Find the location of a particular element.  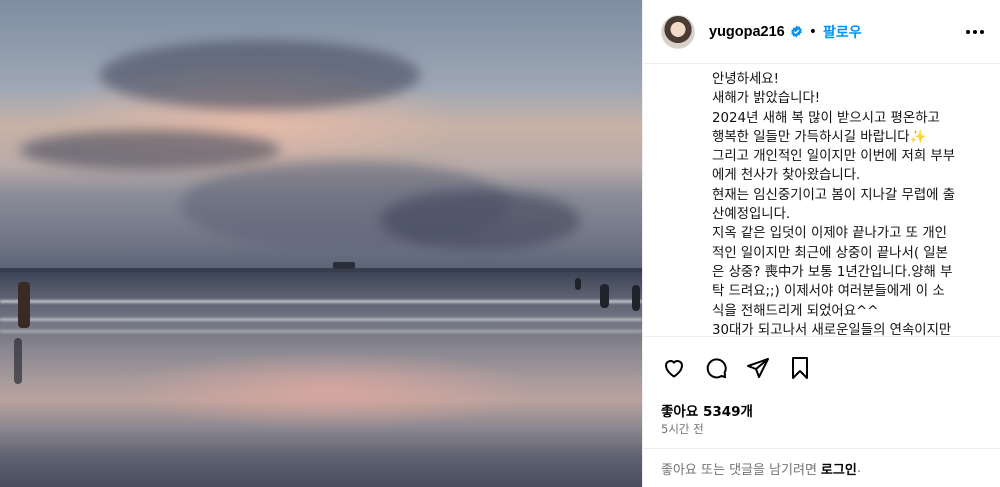

photo-reflection is located at coordinates (330, 390).